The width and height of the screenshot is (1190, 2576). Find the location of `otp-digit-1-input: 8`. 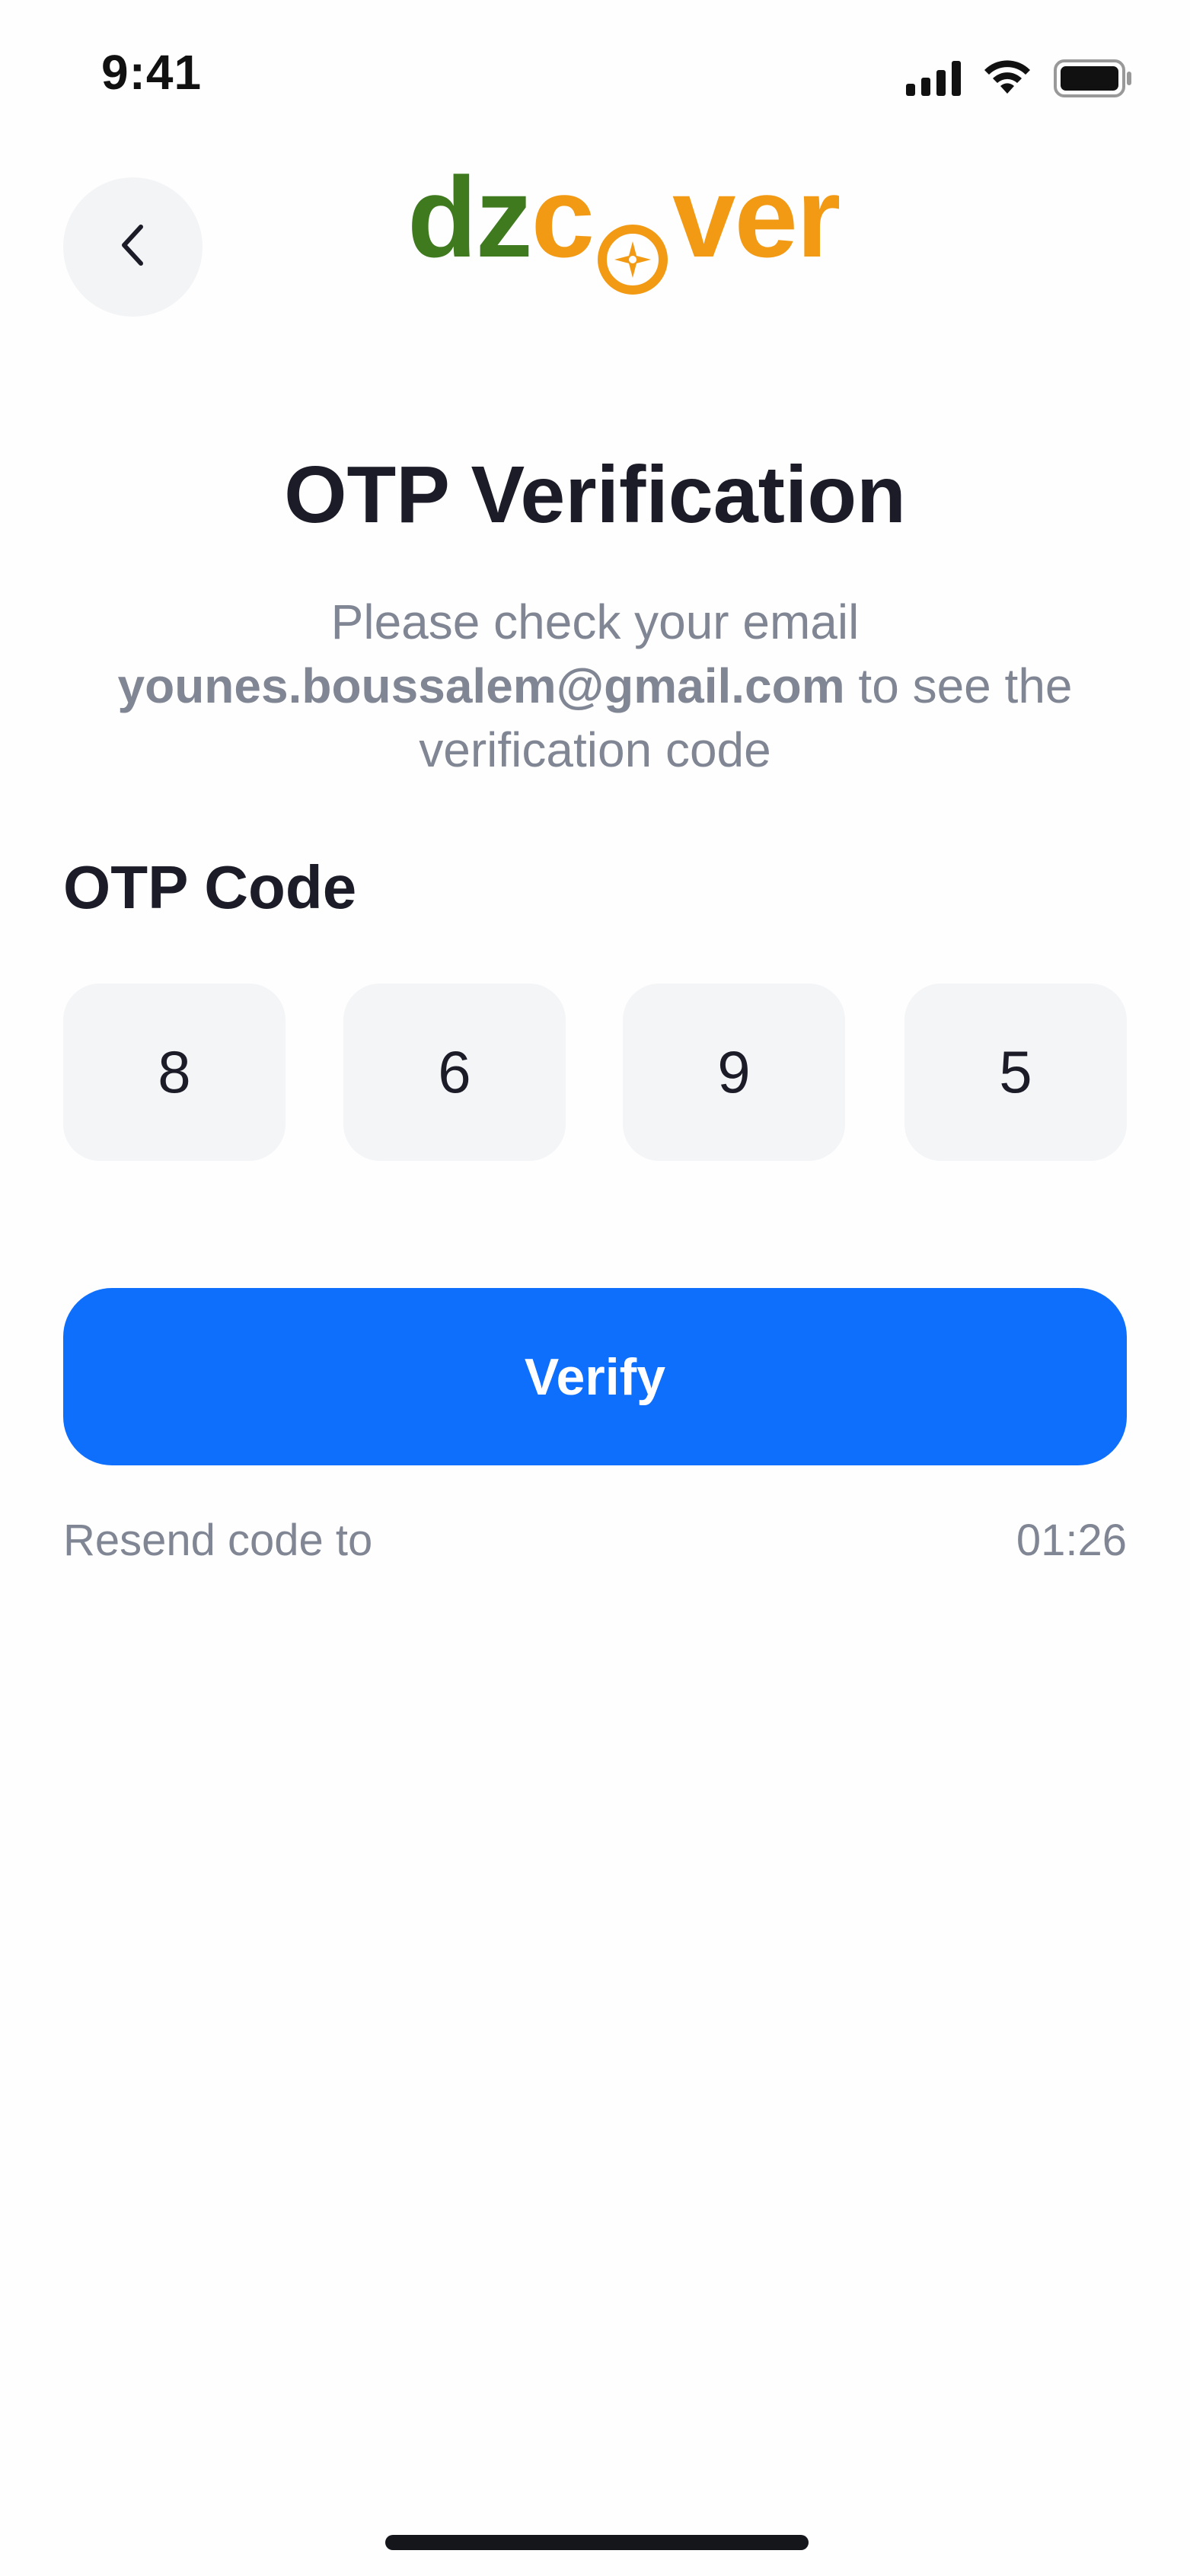

otp-digit-1-input: 8 is located at coordinates (174, 1072).